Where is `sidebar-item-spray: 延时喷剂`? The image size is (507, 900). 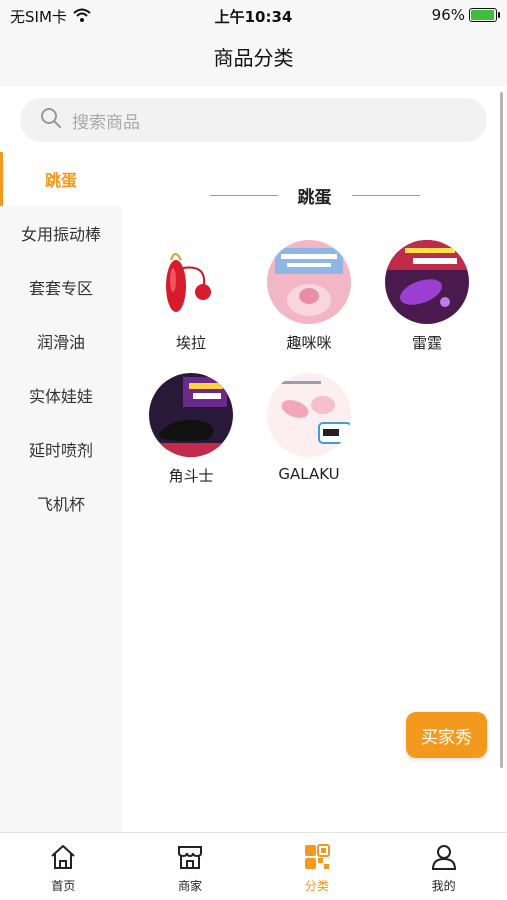 sidebar-item-spray: 延时喷剂 is located at coordinates (61, 449).